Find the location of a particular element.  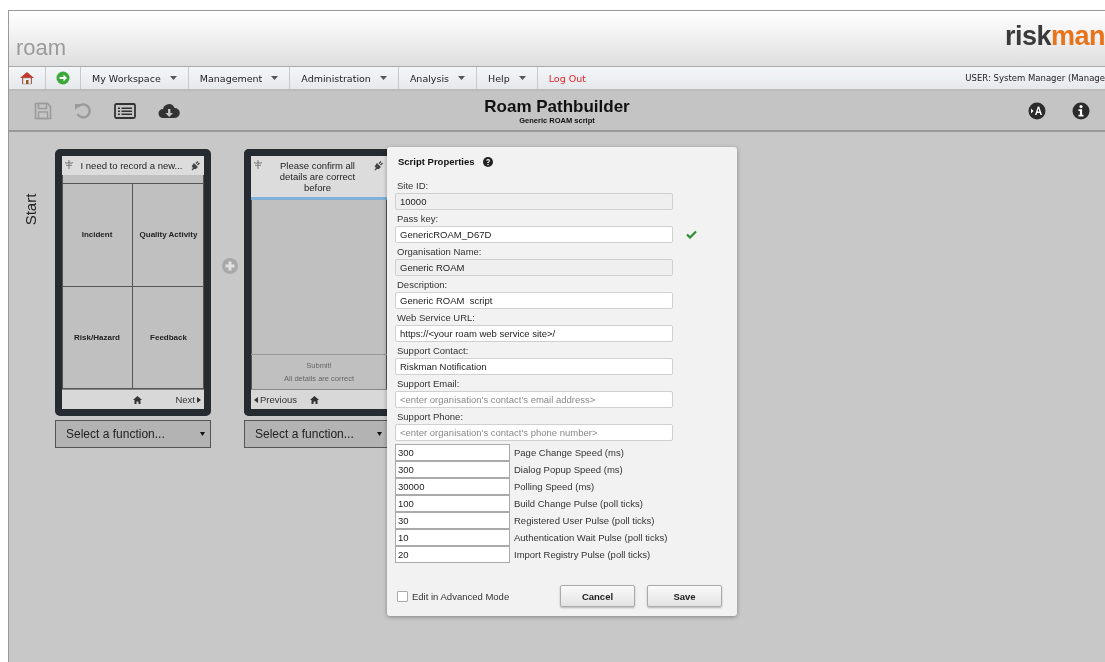

logo: riskman is located at coordinates (1054, 36).